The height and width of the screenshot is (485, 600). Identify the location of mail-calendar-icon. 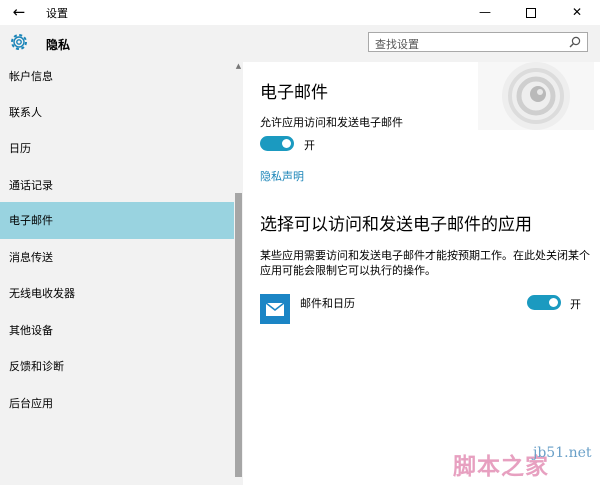
(275, 309).